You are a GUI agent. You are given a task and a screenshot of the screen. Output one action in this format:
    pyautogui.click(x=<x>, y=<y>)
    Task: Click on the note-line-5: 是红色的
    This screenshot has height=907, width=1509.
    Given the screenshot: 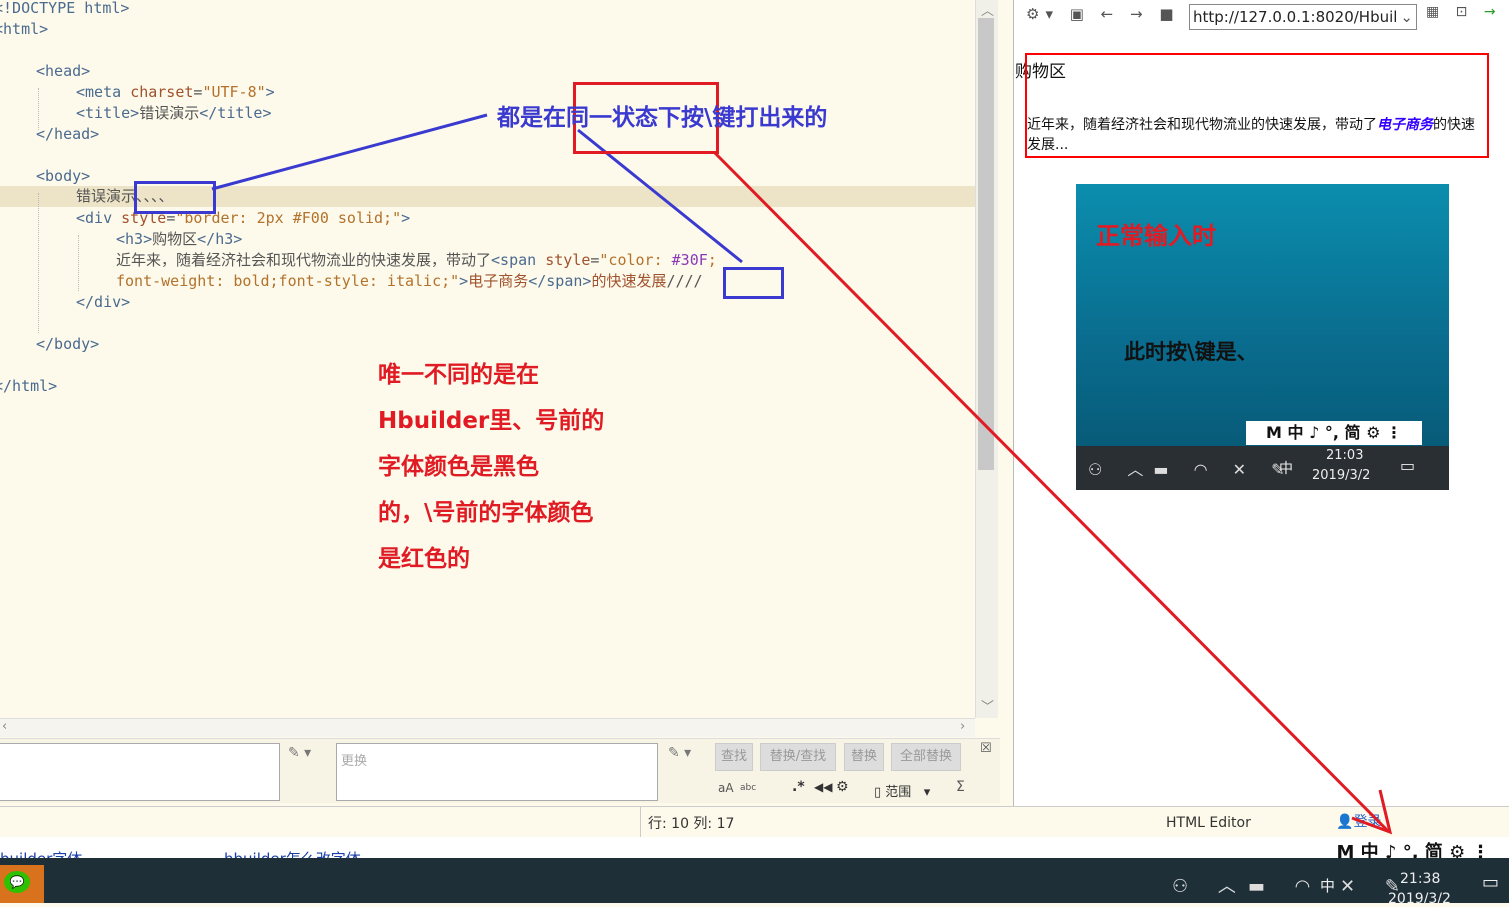 What is the action you would take?
    pyautogui.click(x=424, y=559)
    